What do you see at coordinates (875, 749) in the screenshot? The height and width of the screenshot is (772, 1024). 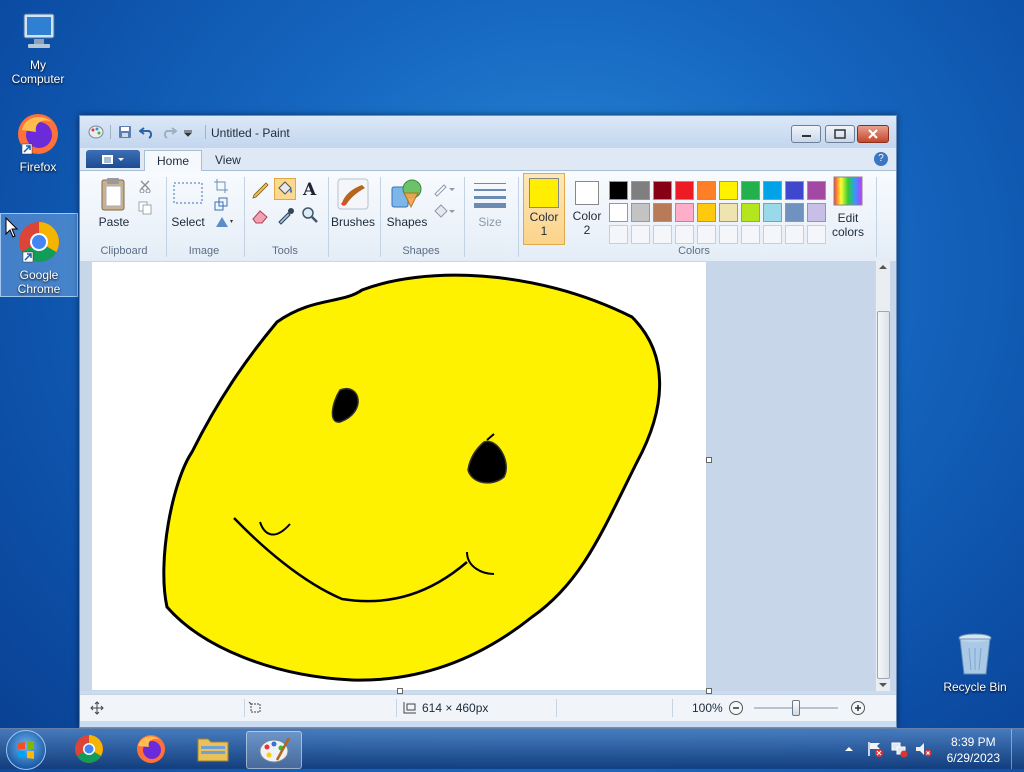 I see `action-center-flag-icon` at bounding box center [875, 749].